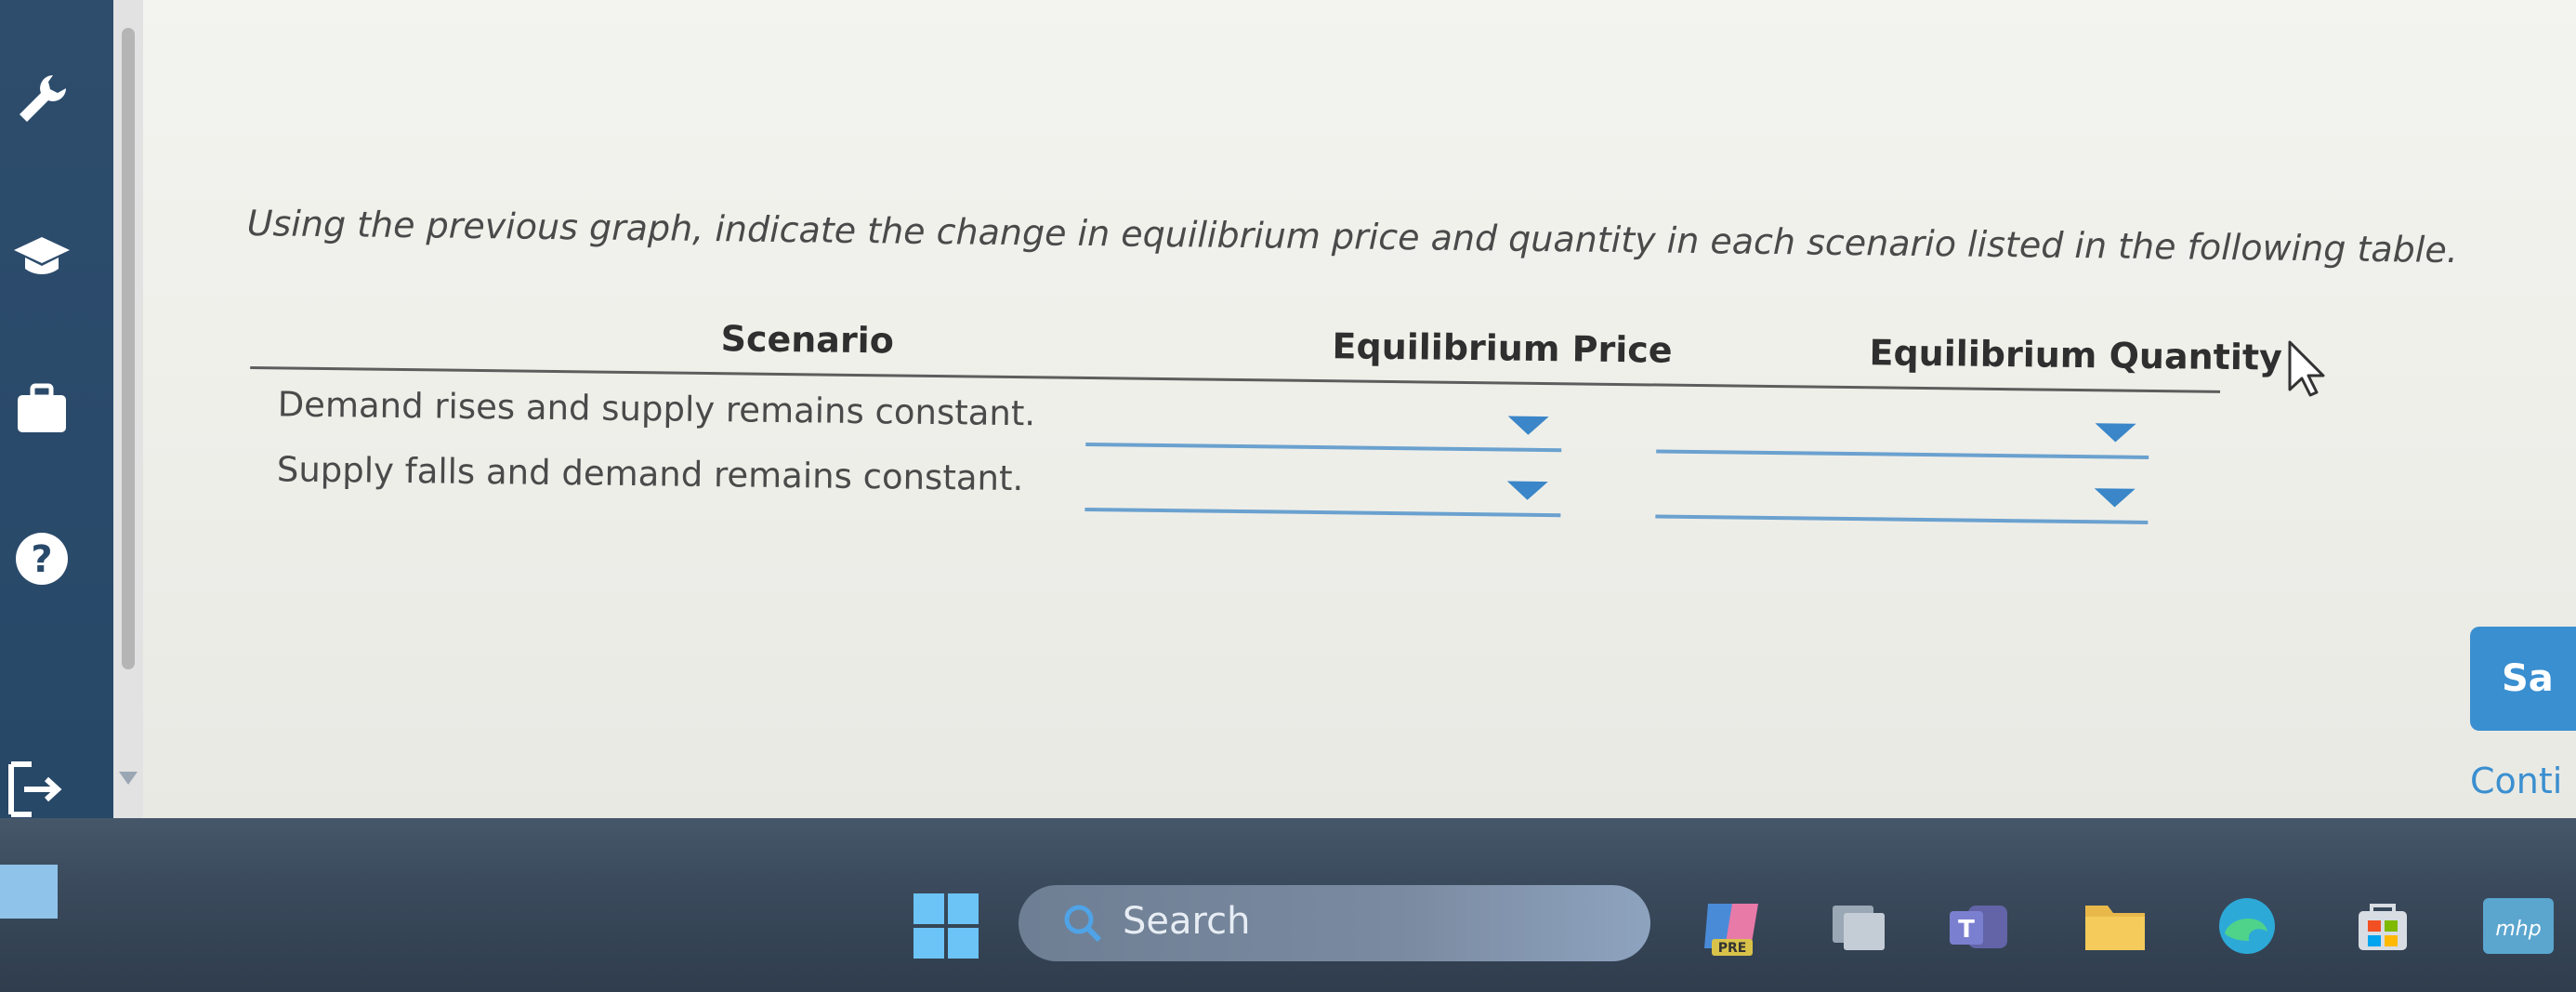  What do you see at coordinates (128, 778) in the screenshot?
I see `scroll-down-icon` at bounding box center [128, 778].